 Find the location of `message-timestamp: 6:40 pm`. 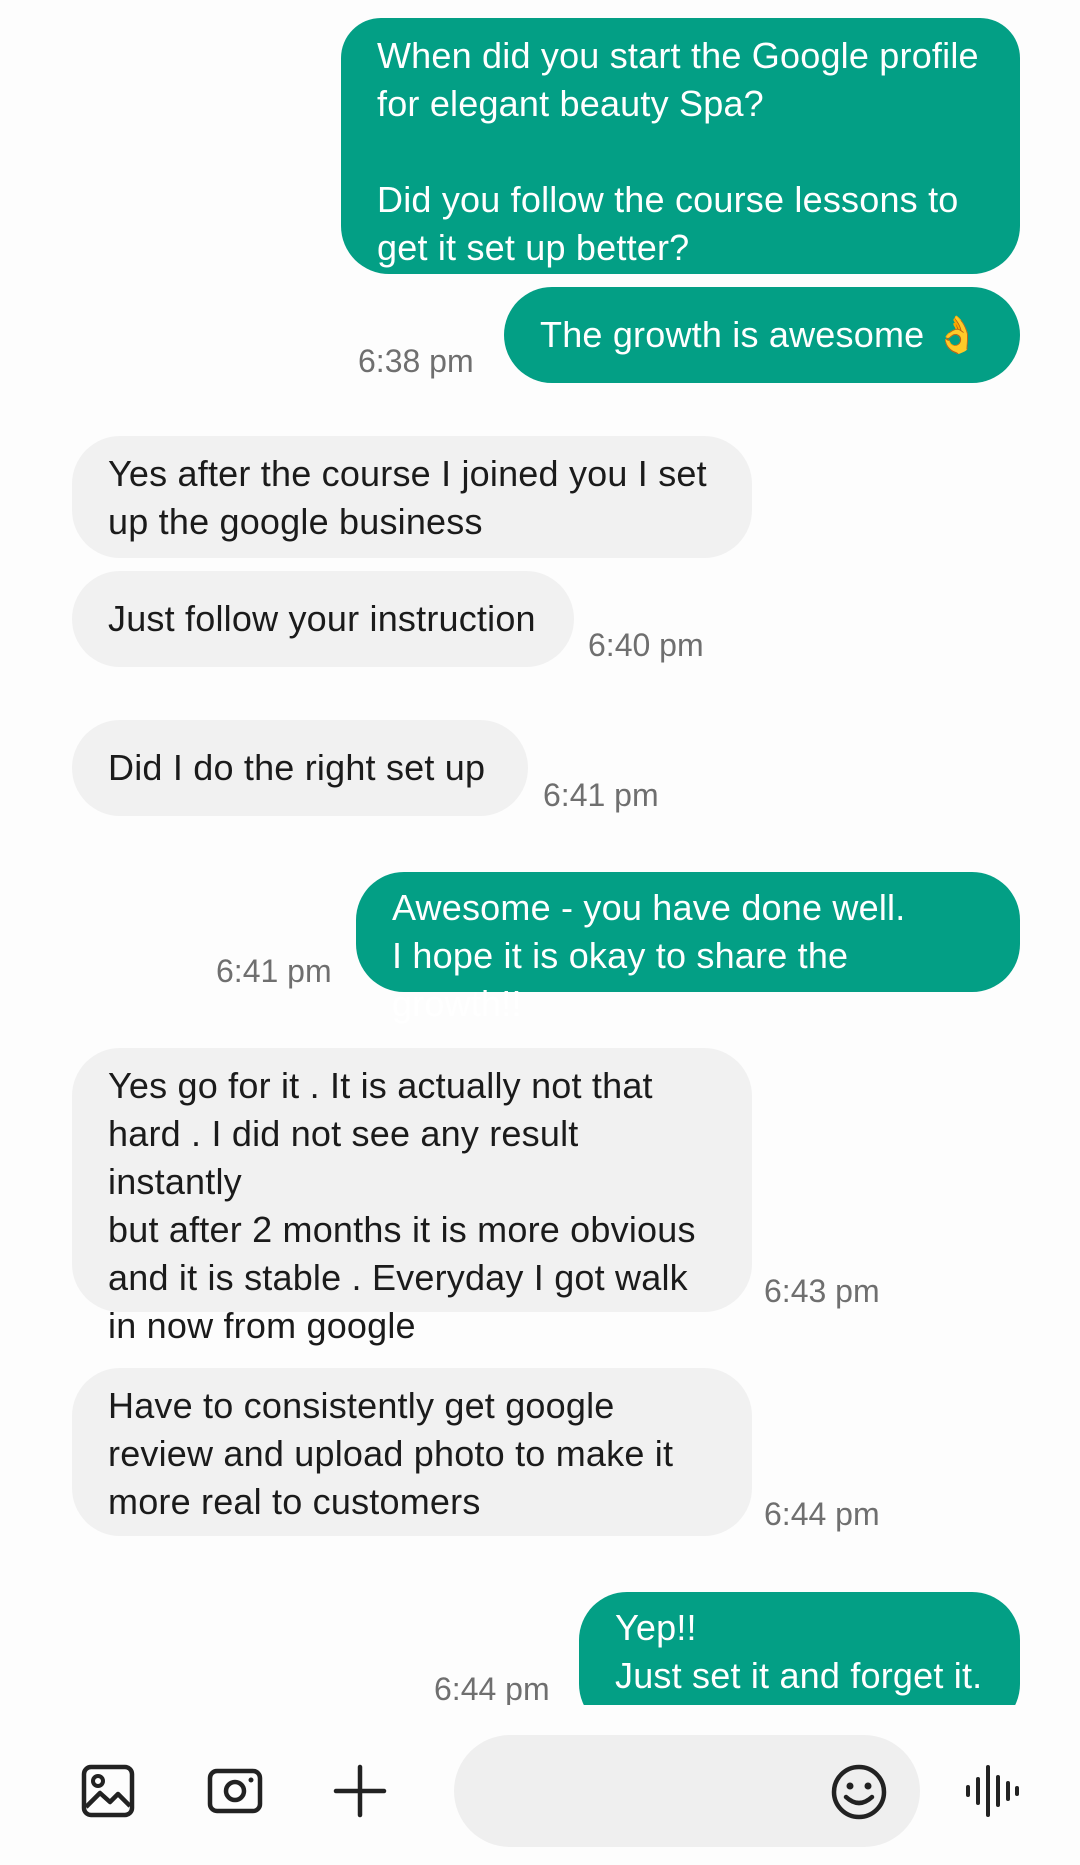

message-timestamp: 6:40 pm is located at coordinates (646, 645).